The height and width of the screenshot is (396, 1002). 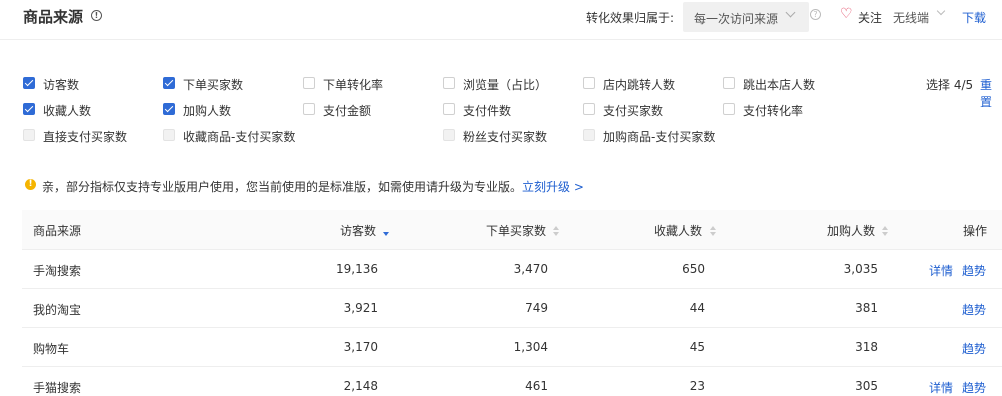 I want to click on cell-order-buyers: 461, so click(x=536, y=386).